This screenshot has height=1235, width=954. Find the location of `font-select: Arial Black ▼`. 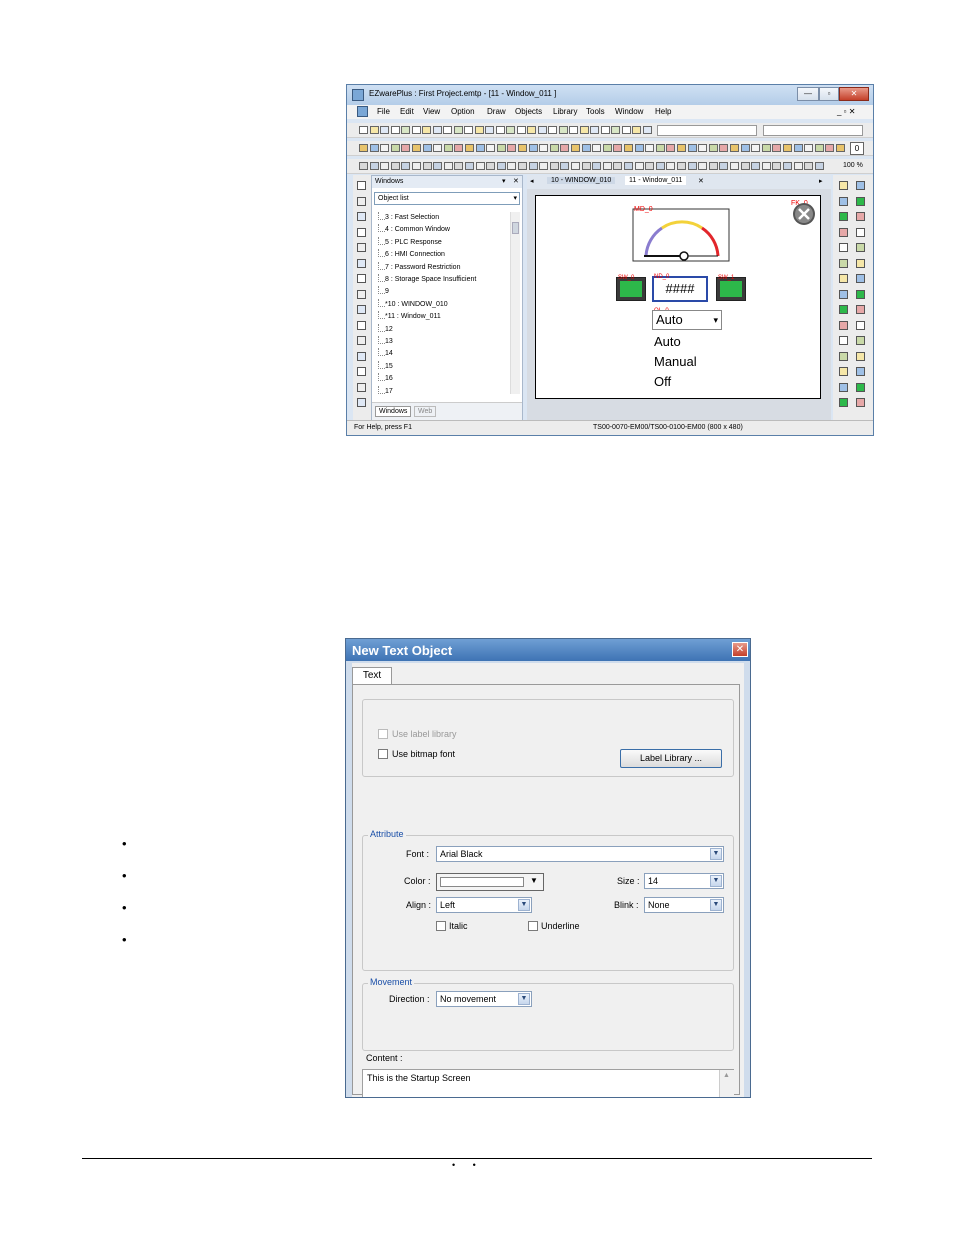

font-select: Arial Black ▼ is located at coordinates (580, 854).